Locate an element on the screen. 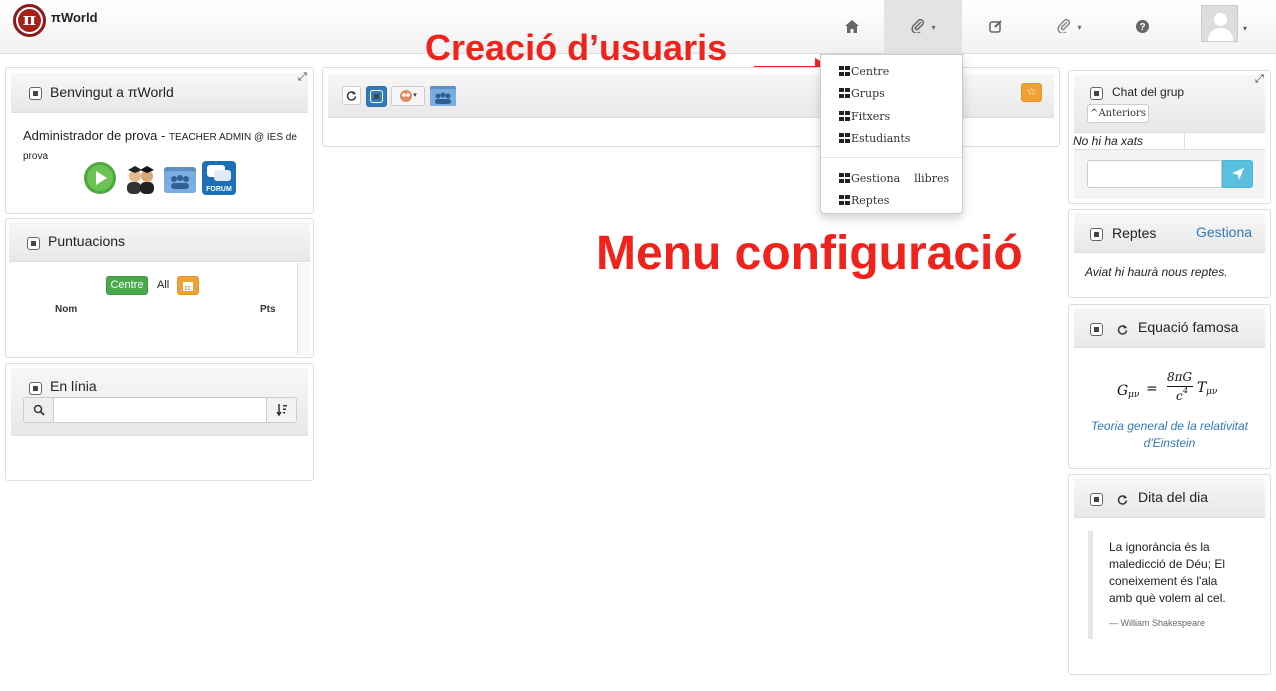 The width and height of the screenshot is (1276, 691). star-button: ☆ is located at coordinates (1031, 92).